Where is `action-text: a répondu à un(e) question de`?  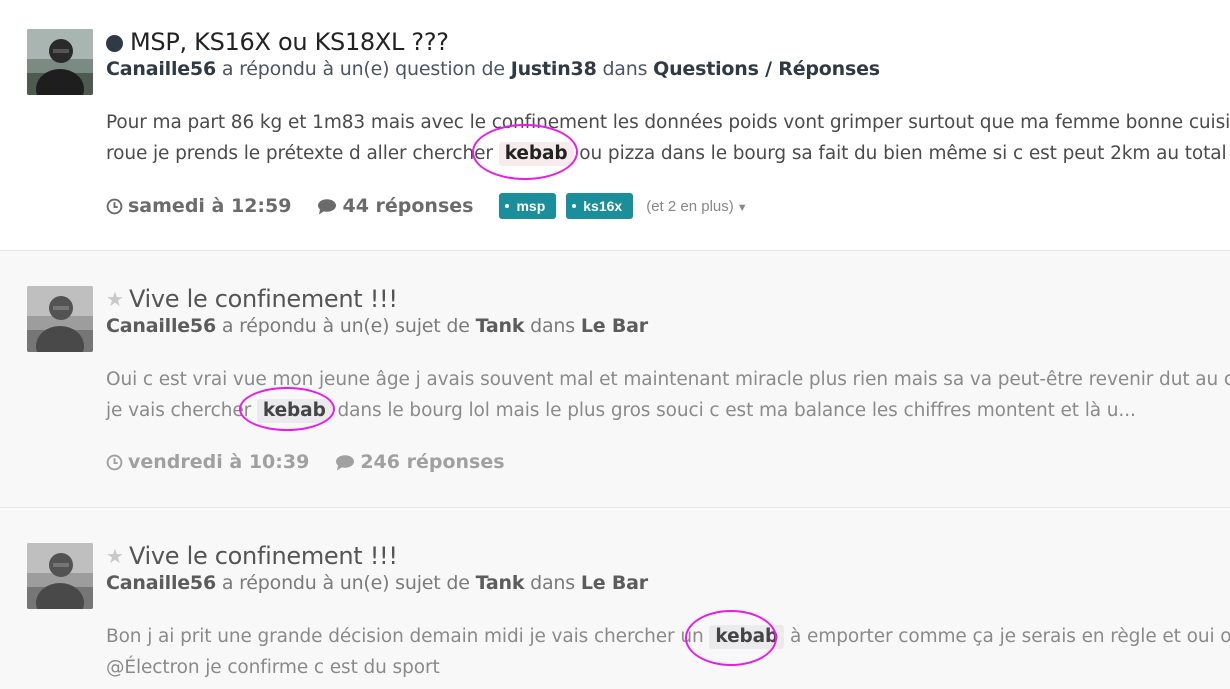
action-text: a répondu à un(e) question de is located at coordinates (363, 69).